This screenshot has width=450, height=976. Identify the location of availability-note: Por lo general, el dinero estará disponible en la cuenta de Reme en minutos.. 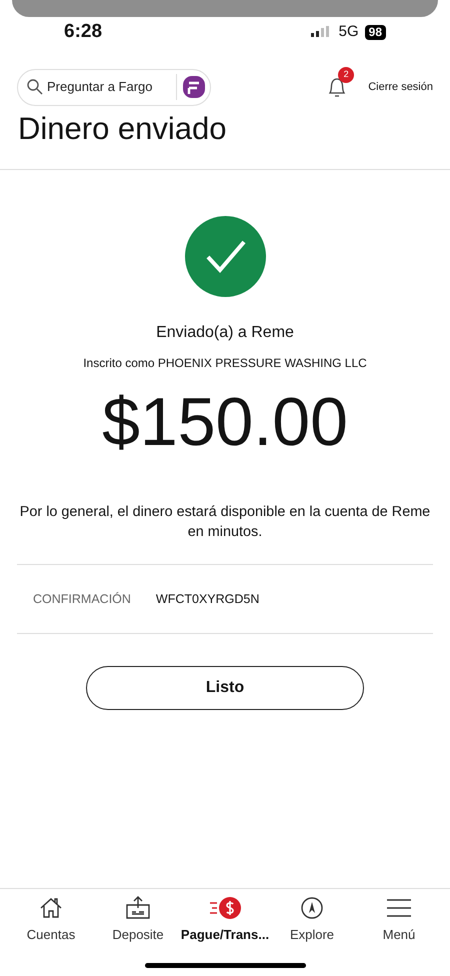
(225, 522).